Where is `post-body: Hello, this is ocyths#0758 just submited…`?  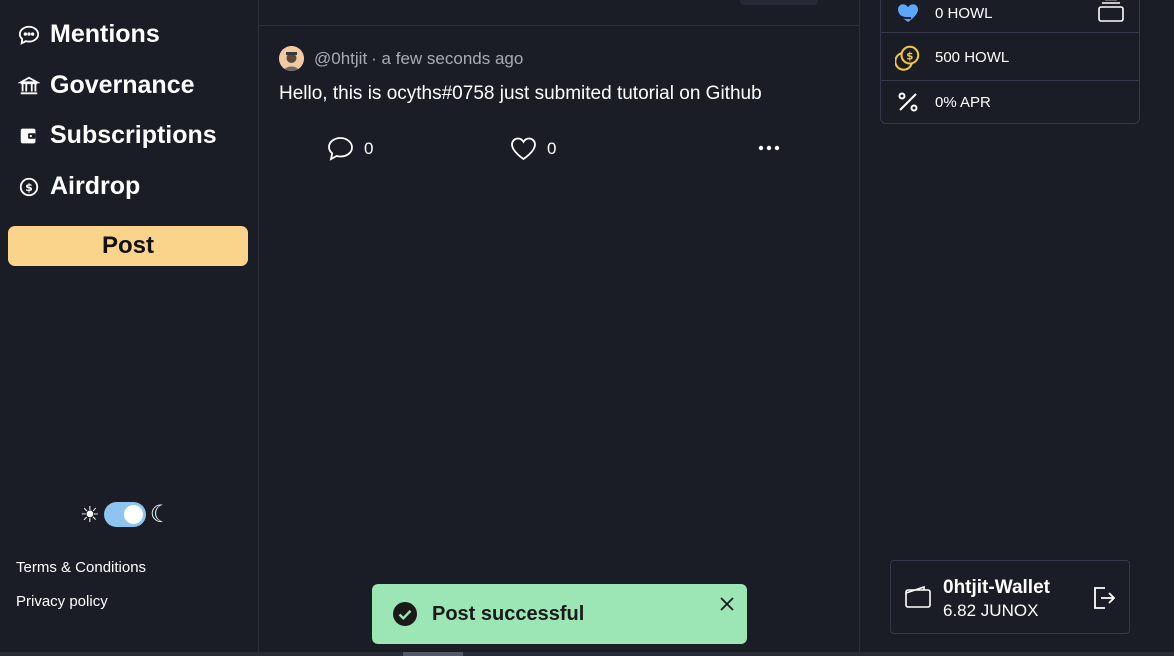
post-body: Hello, this is ocyths#0758 just submited… is located at coordinates (520, 93).